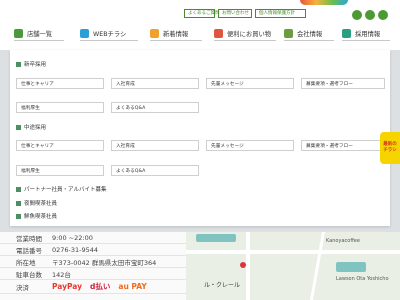 The height and width of the screenshot is (300, 400). I want to click on section-night-title: 夜間喫茶社員, so click(41, 204).